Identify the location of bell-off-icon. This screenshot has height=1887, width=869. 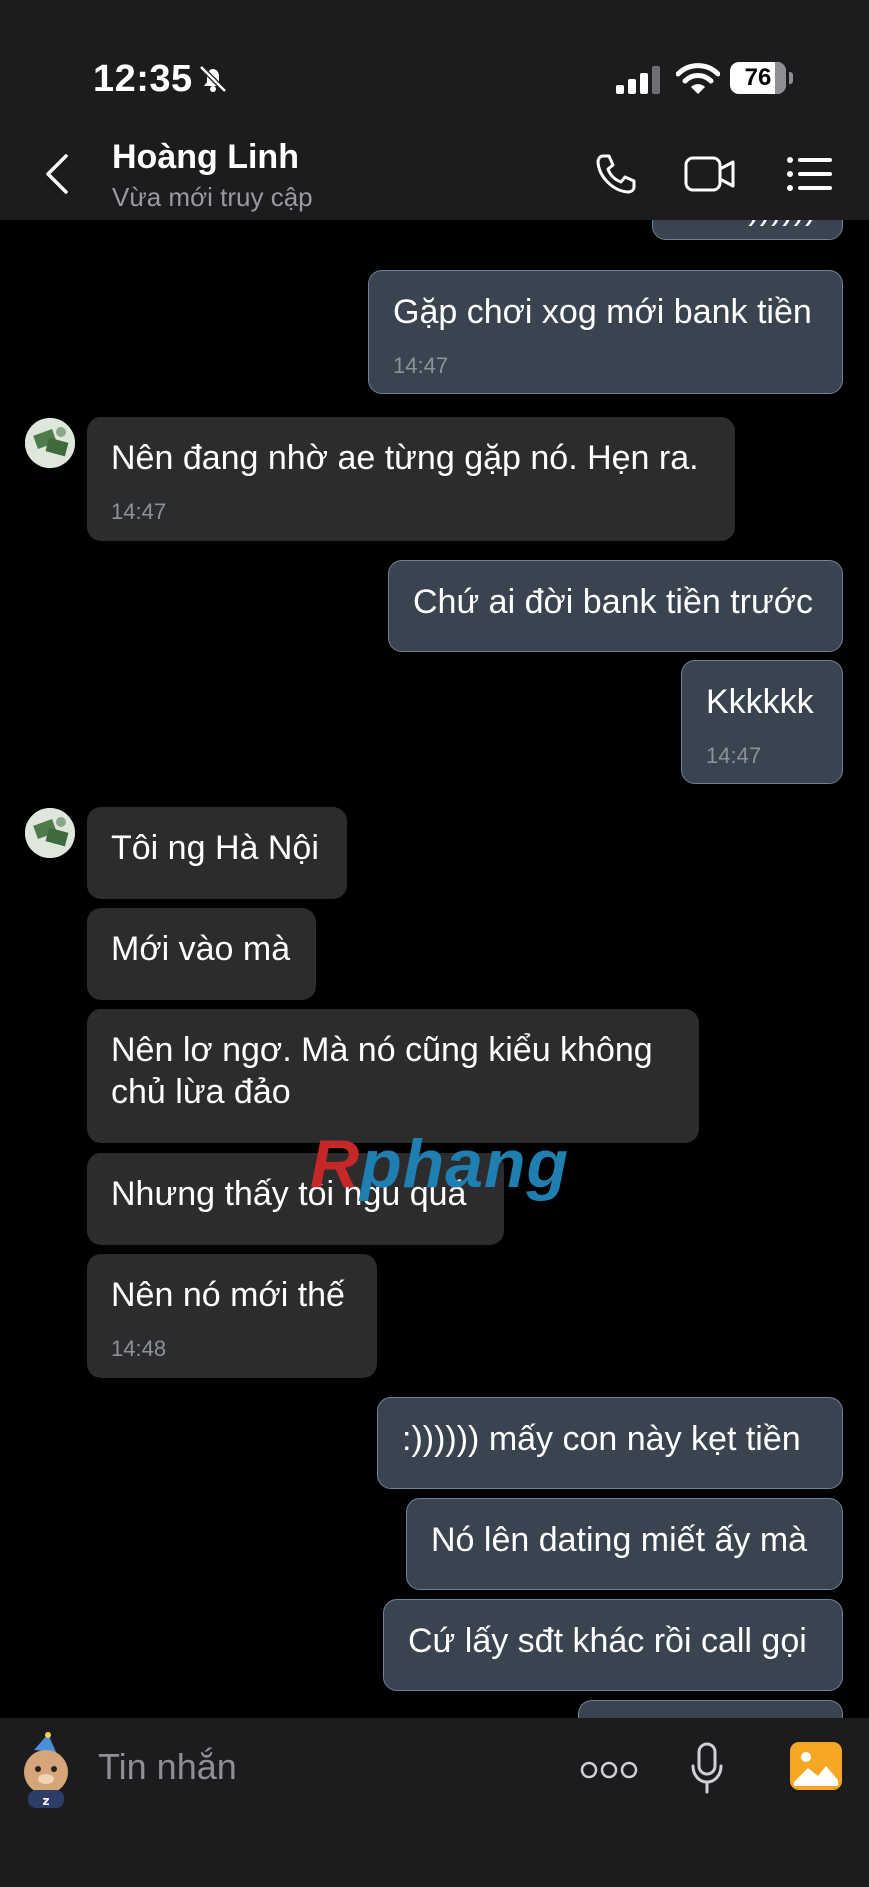
(213, 79).